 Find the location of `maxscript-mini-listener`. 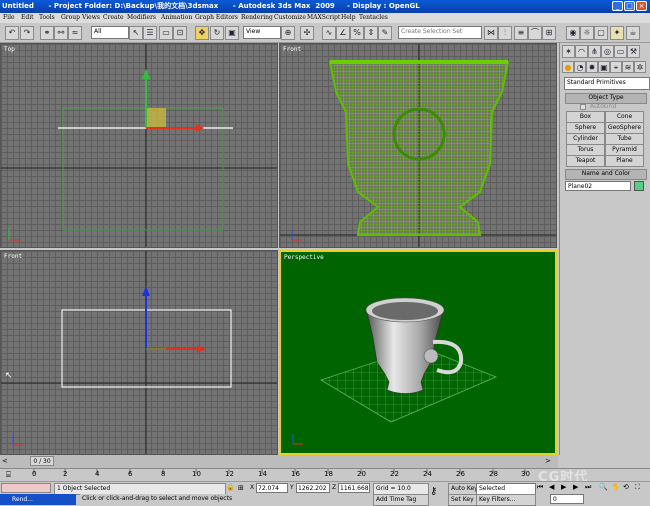

maxscript-mini-listener is located at coordinates (26, 488).